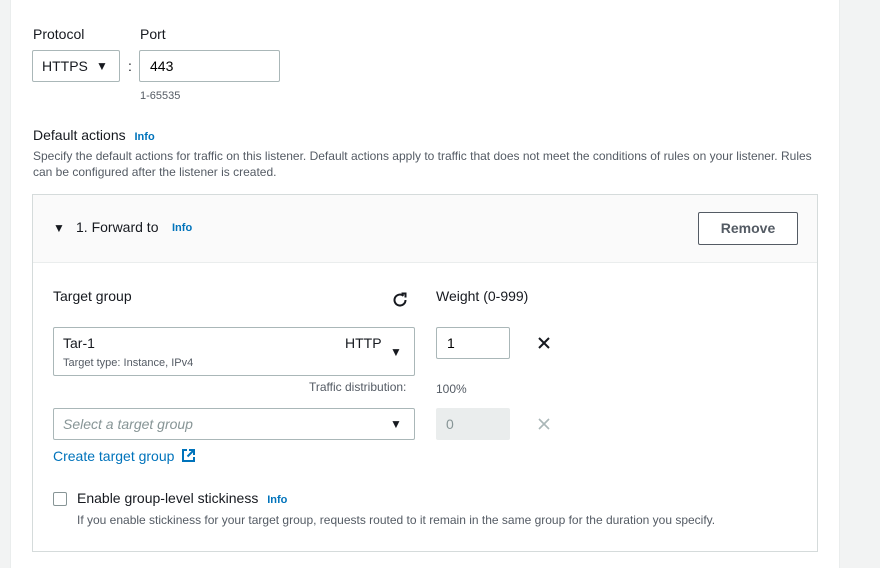 Image resolution: width=880 pixels, height=568 pixels. I want to click on target-group-name: Tar-1, so click(79, 343).